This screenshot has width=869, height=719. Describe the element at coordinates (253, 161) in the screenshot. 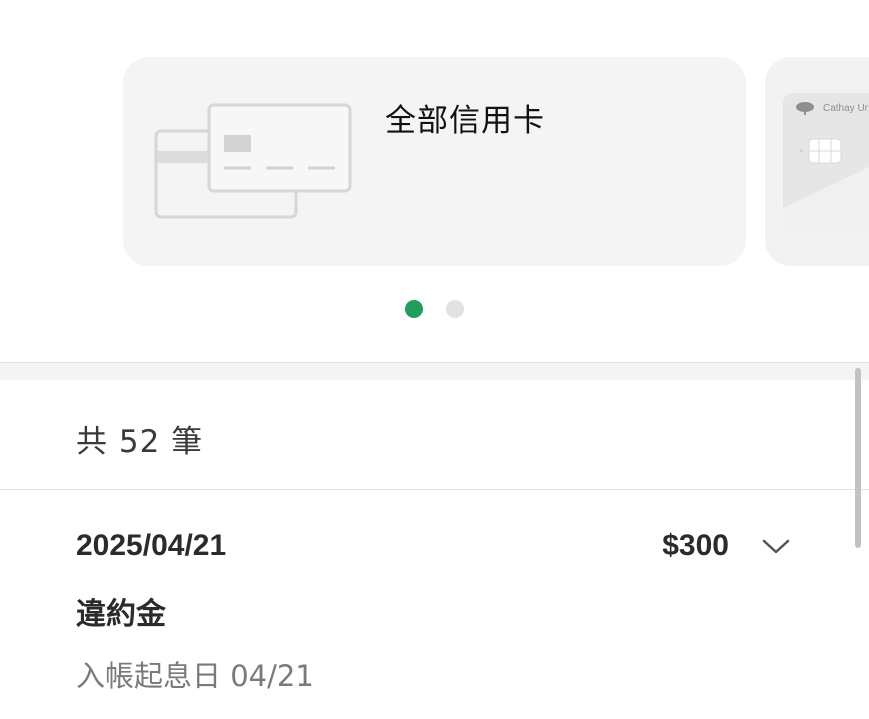

I see `credit-cards-icon` at that location.